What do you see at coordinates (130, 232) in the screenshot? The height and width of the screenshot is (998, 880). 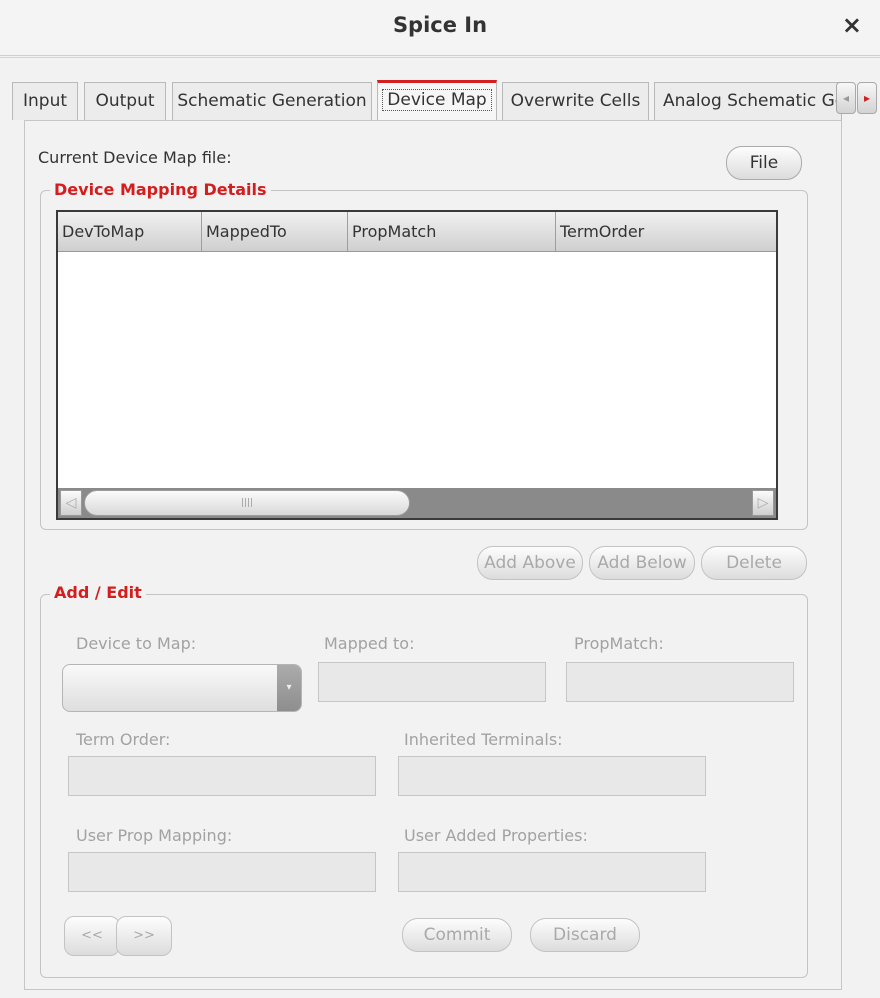 I see `column-header-devtomap: DevToMap` at bounding box center [130, 232].